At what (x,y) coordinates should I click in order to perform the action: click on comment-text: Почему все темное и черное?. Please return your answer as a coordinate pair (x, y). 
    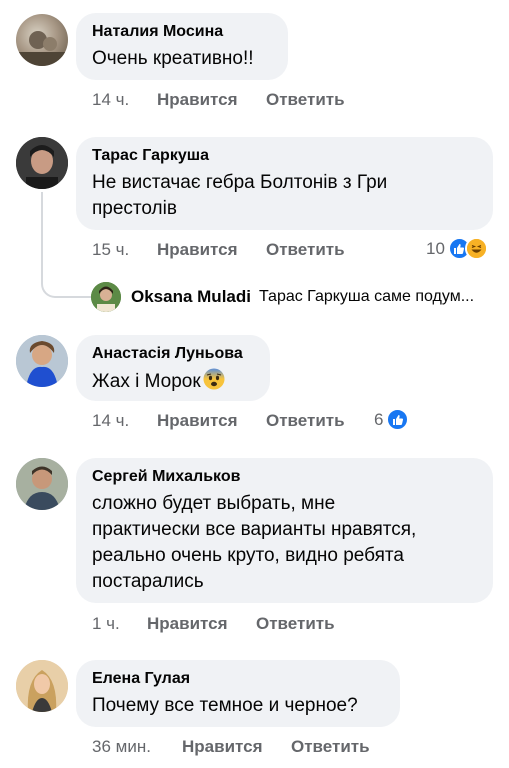
    Looking at the image, I should click on (225, 705).